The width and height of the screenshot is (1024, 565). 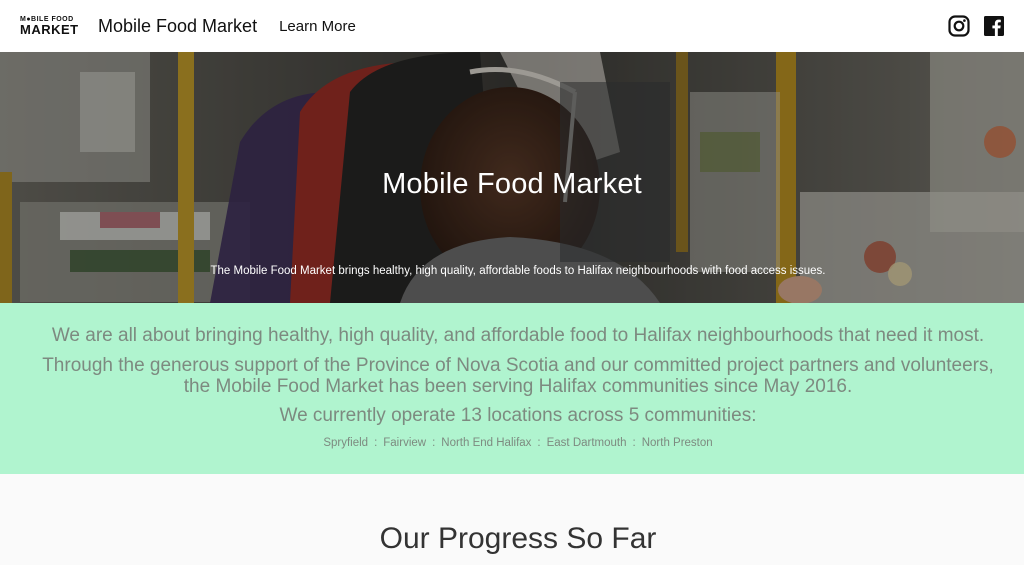 What do you see at coordinates (959, 26) in the screenshot?
I see `instagram-icon` at bounding box center [959, 26].